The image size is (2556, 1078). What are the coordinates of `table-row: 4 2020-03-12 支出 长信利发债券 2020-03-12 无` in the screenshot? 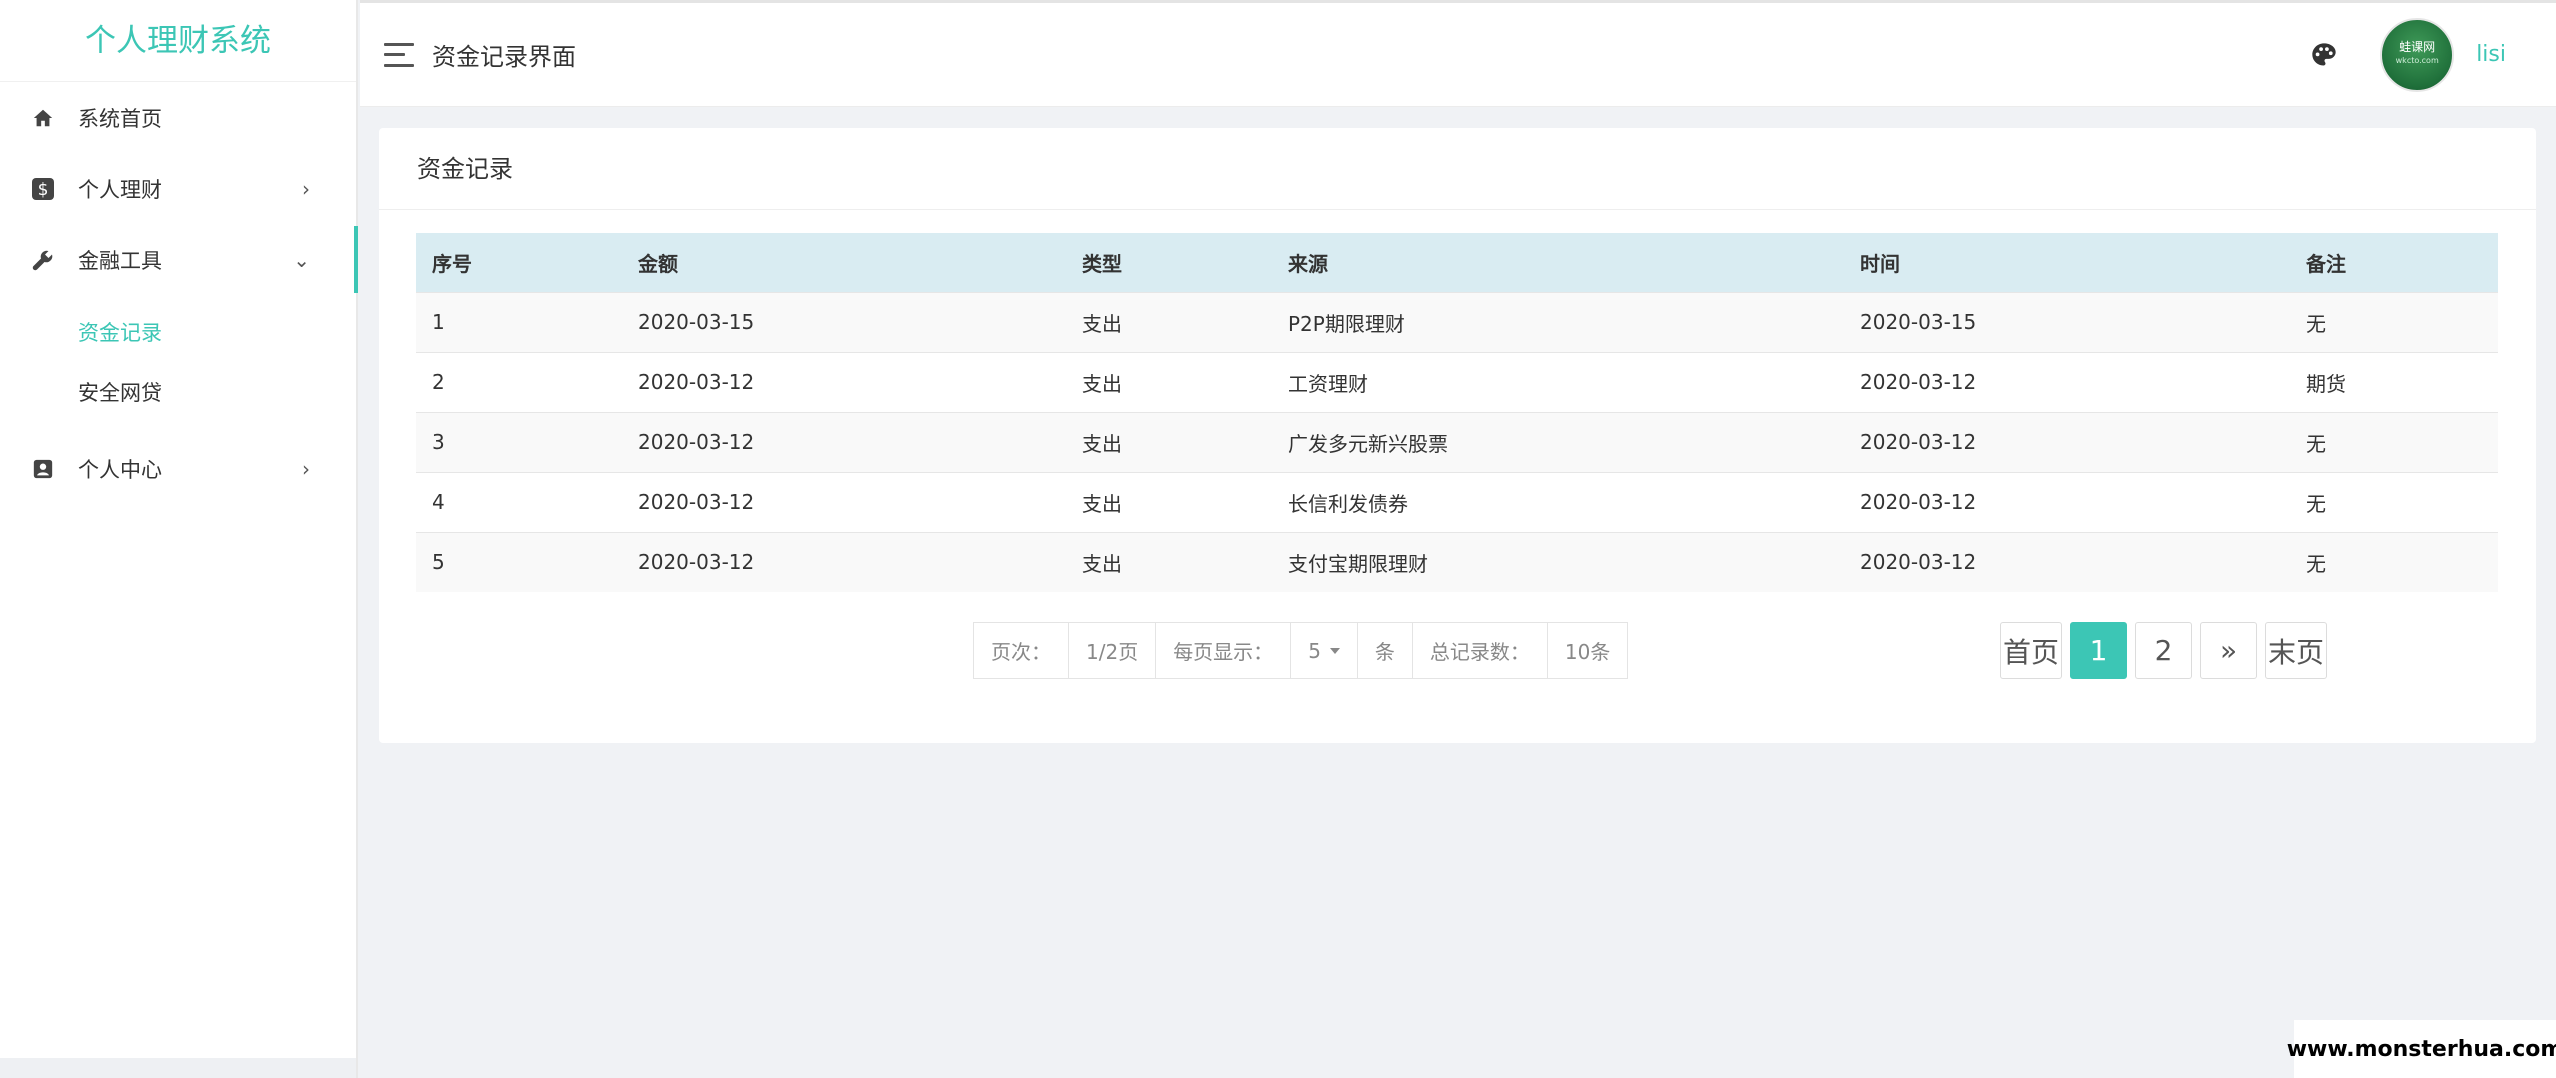 It's located at (1457, 502).